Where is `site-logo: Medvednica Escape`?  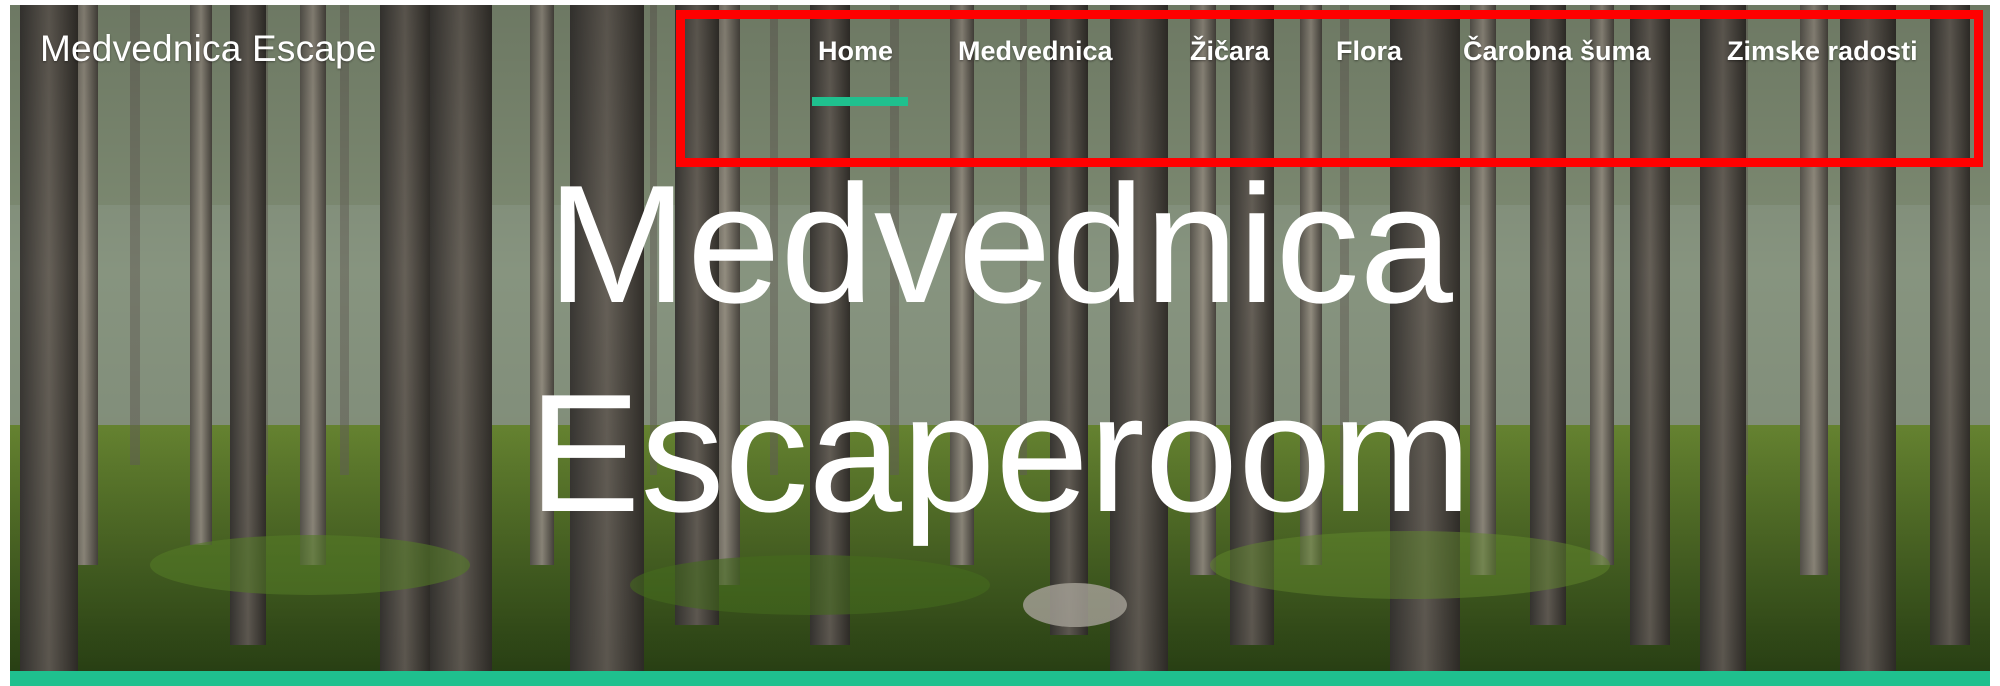
site-logo: Medvednica Escape is located at coordinates (208, 49).